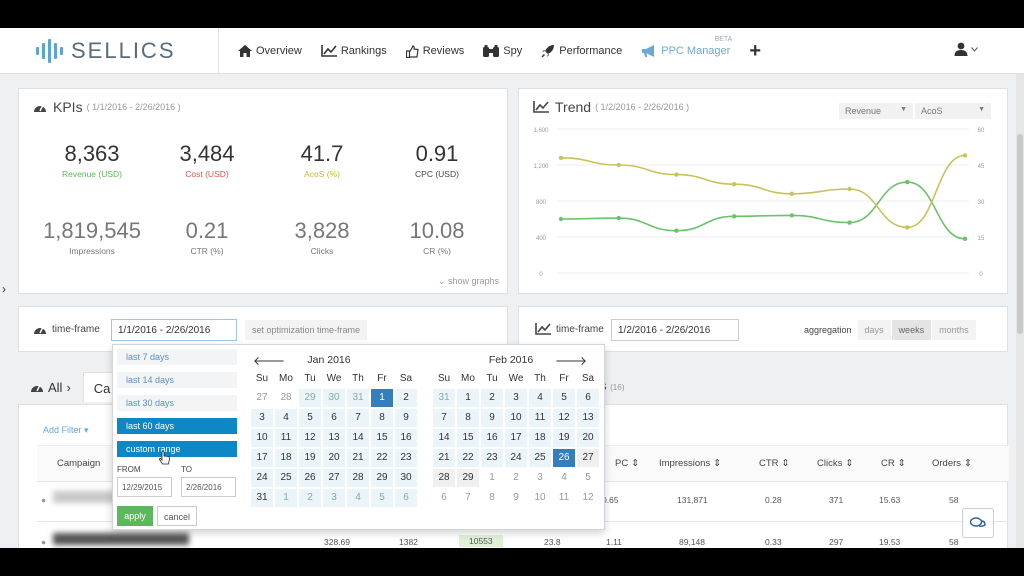 This screenshot has width=1024, height=576. Describe the element at coordinates (952, 463) in the screenshot. I see `col-orders: Orders ⇕` at that location.